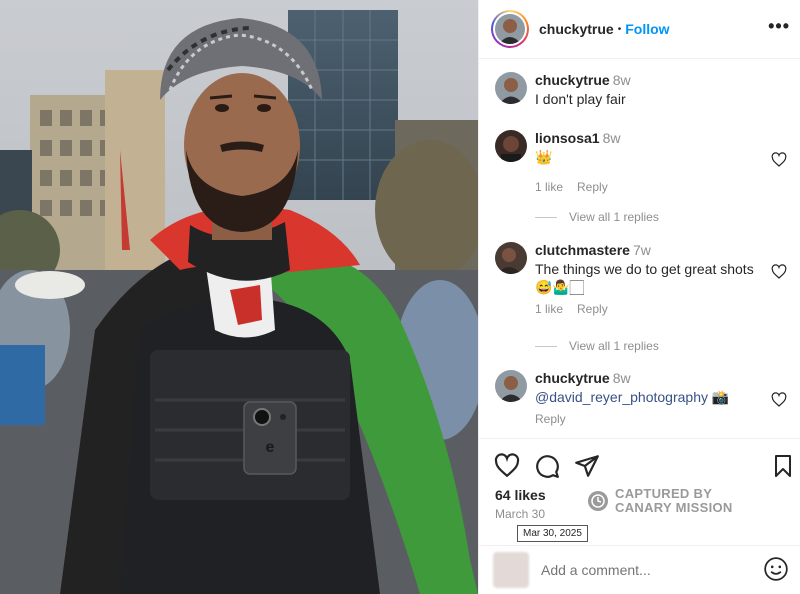 The image size is (800, 594). I want to click on comment-bubble-icon, so click(547, 466).